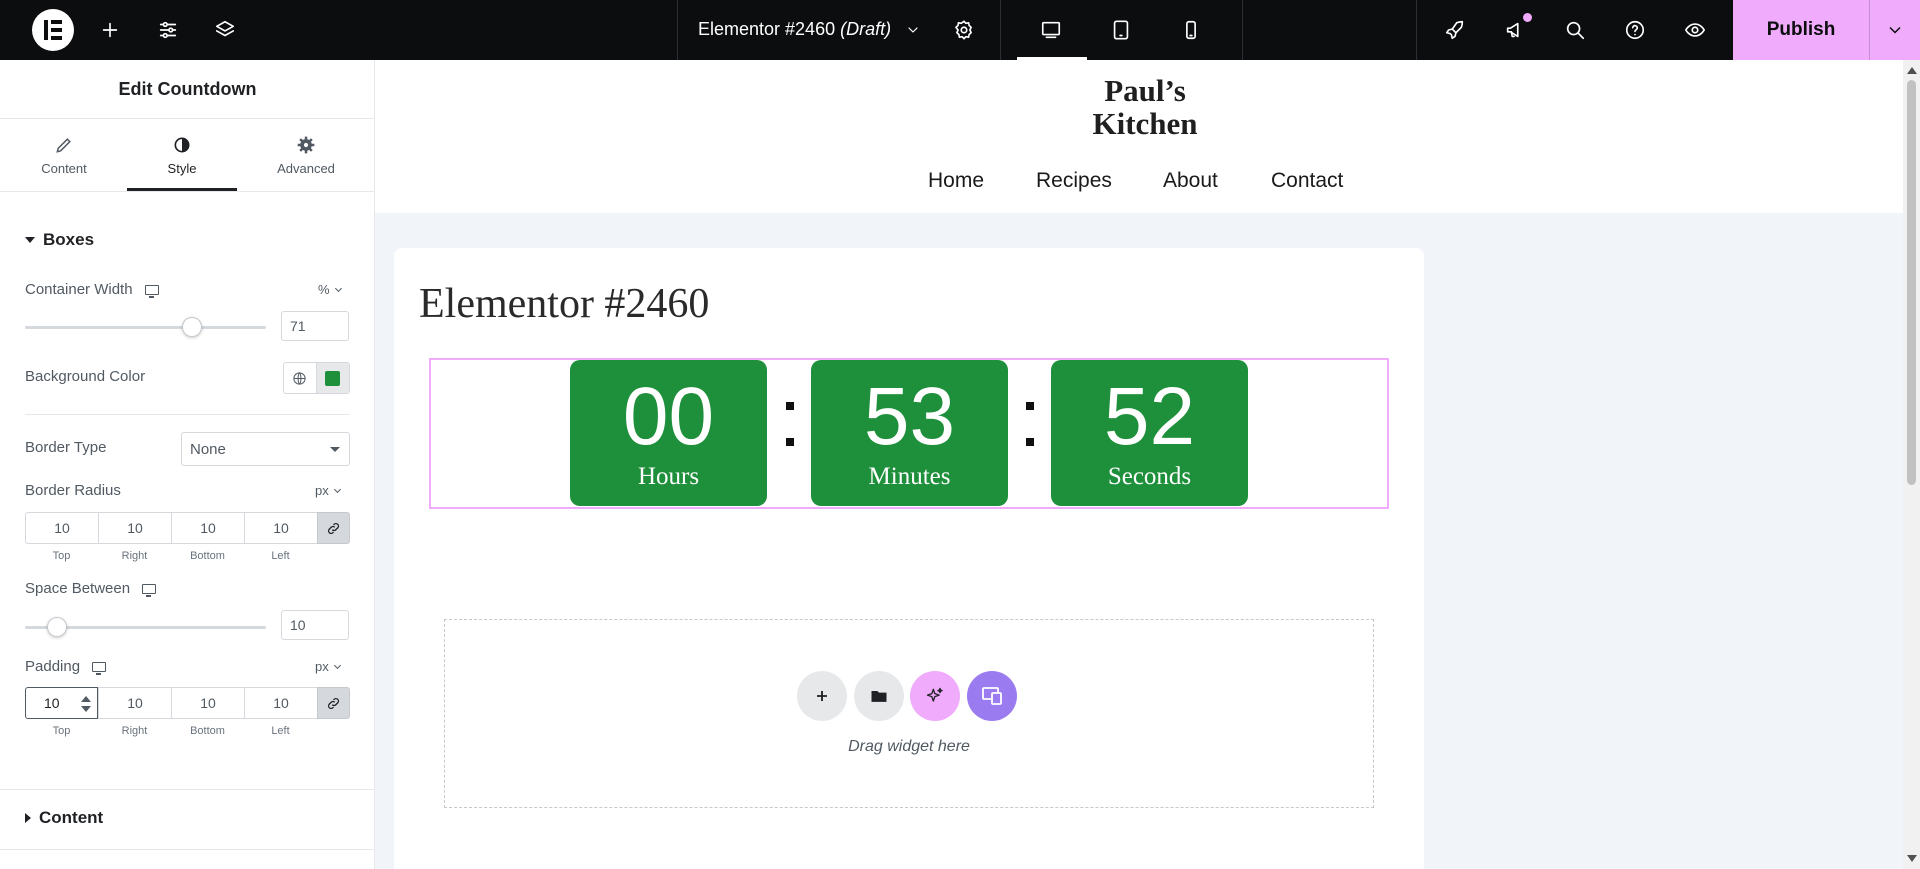  I want to click on ai-generate-button, so click(935, 696).